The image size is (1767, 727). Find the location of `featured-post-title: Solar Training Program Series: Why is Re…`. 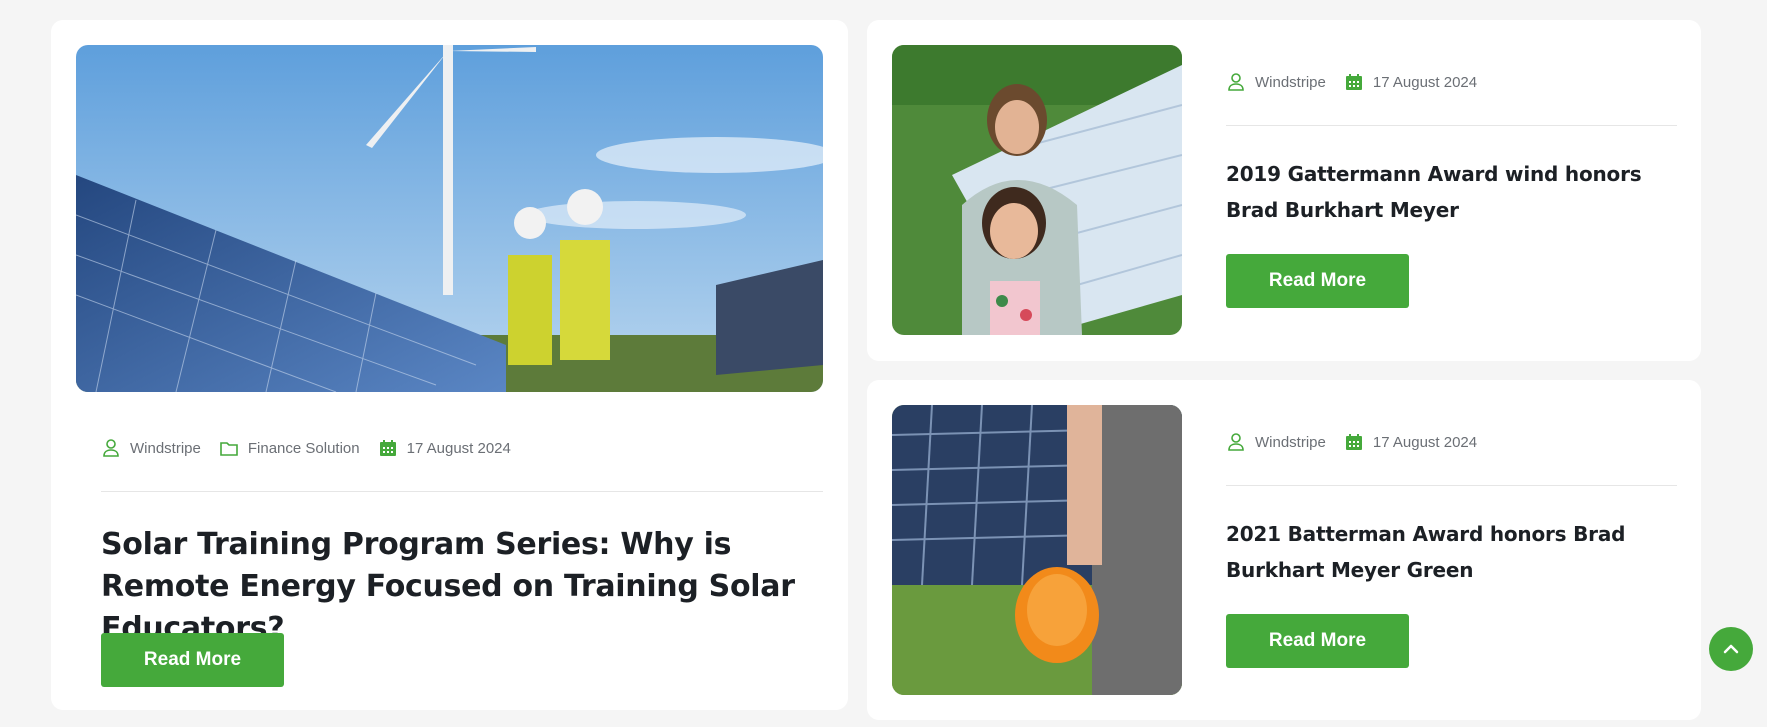

featured-post-title: Solar Training Program Series: Why is Re… is located at coordinates (451, 587).